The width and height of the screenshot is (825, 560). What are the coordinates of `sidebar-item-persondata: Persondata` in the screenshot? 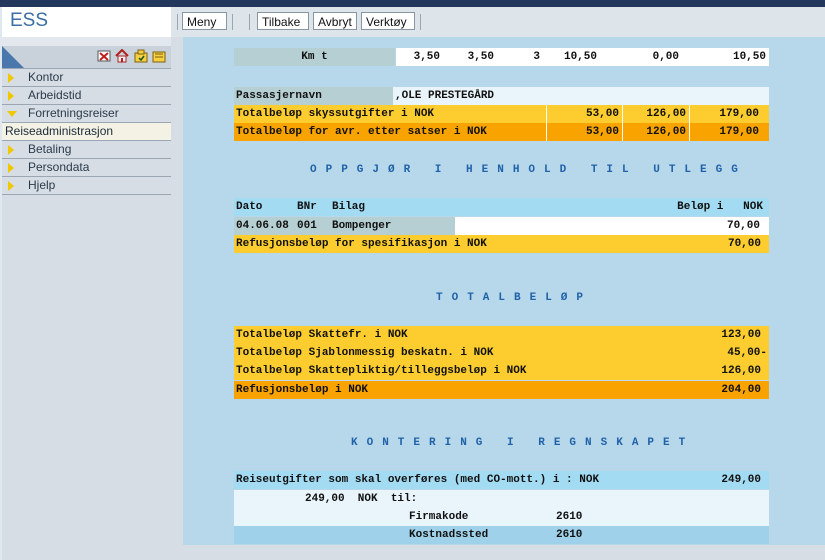 It's located at (86, 168).